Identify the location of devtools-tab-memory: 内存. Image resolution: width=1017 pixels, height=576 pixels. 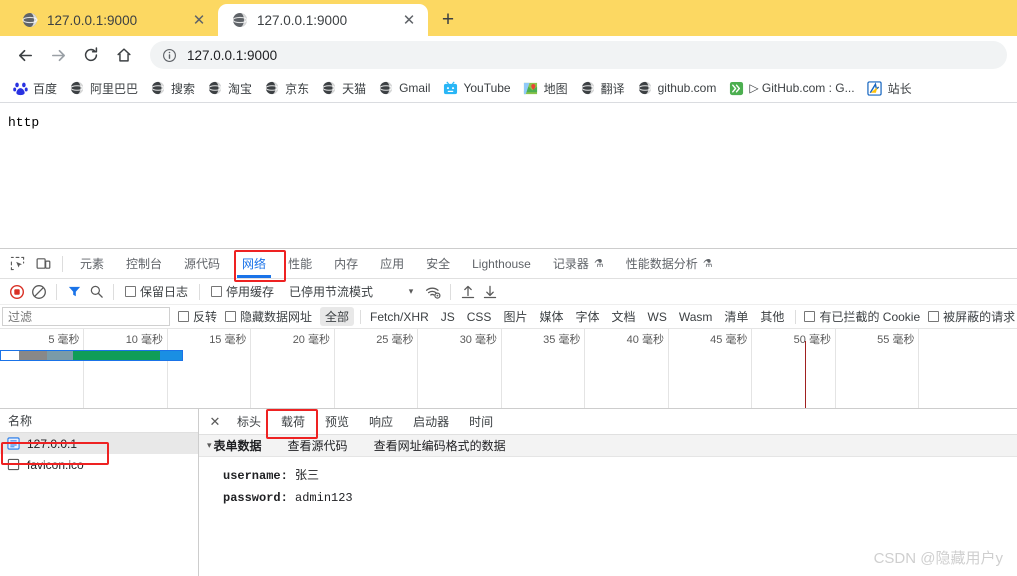
(346, 264).